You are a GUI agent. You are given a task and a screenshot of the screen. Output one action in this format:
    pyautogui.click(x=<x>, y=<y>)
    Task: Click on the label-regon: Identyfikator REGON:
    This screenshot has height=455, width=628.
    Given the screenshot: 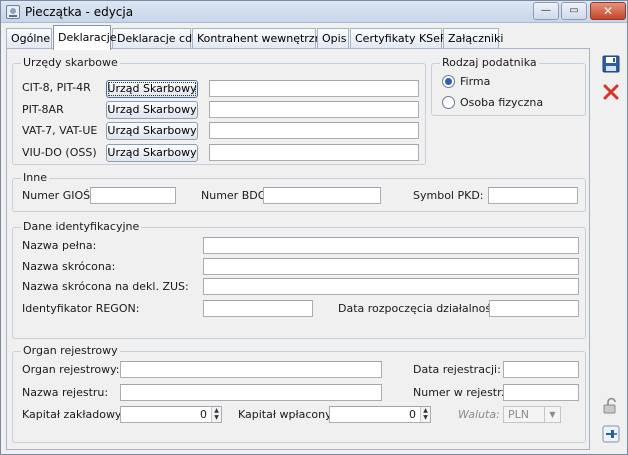 What is the action you would take?
    pyautogui.click(x=81, y=308)
    